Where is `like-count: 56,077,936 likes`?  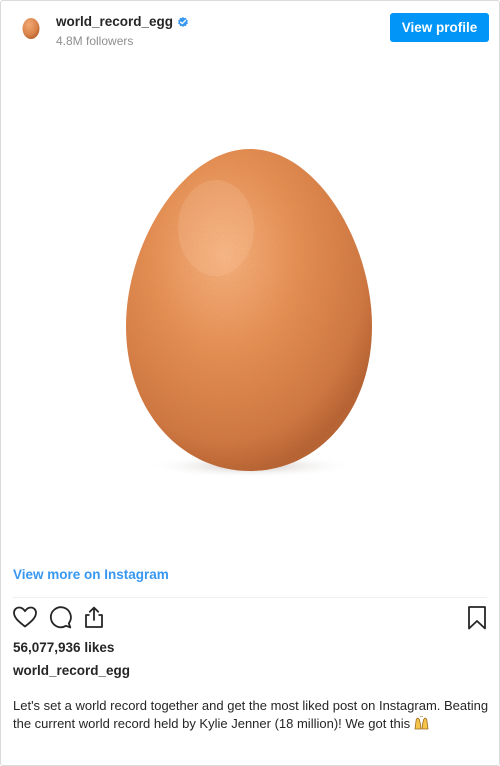
like-count: 56,077,936 likes is located at coordinates (63, 647).